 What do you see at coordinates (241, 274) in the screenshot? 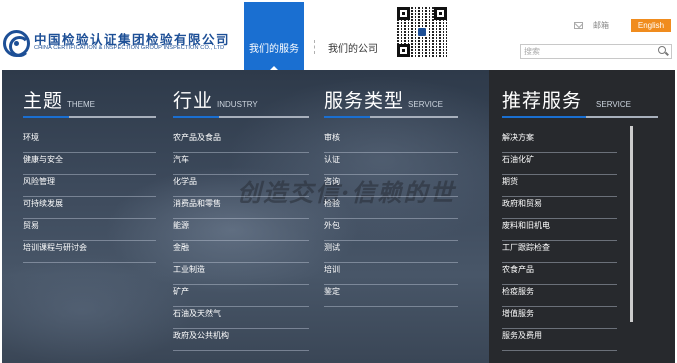
I see `menu-item: 工业制造` at bounding box center [241, 274].